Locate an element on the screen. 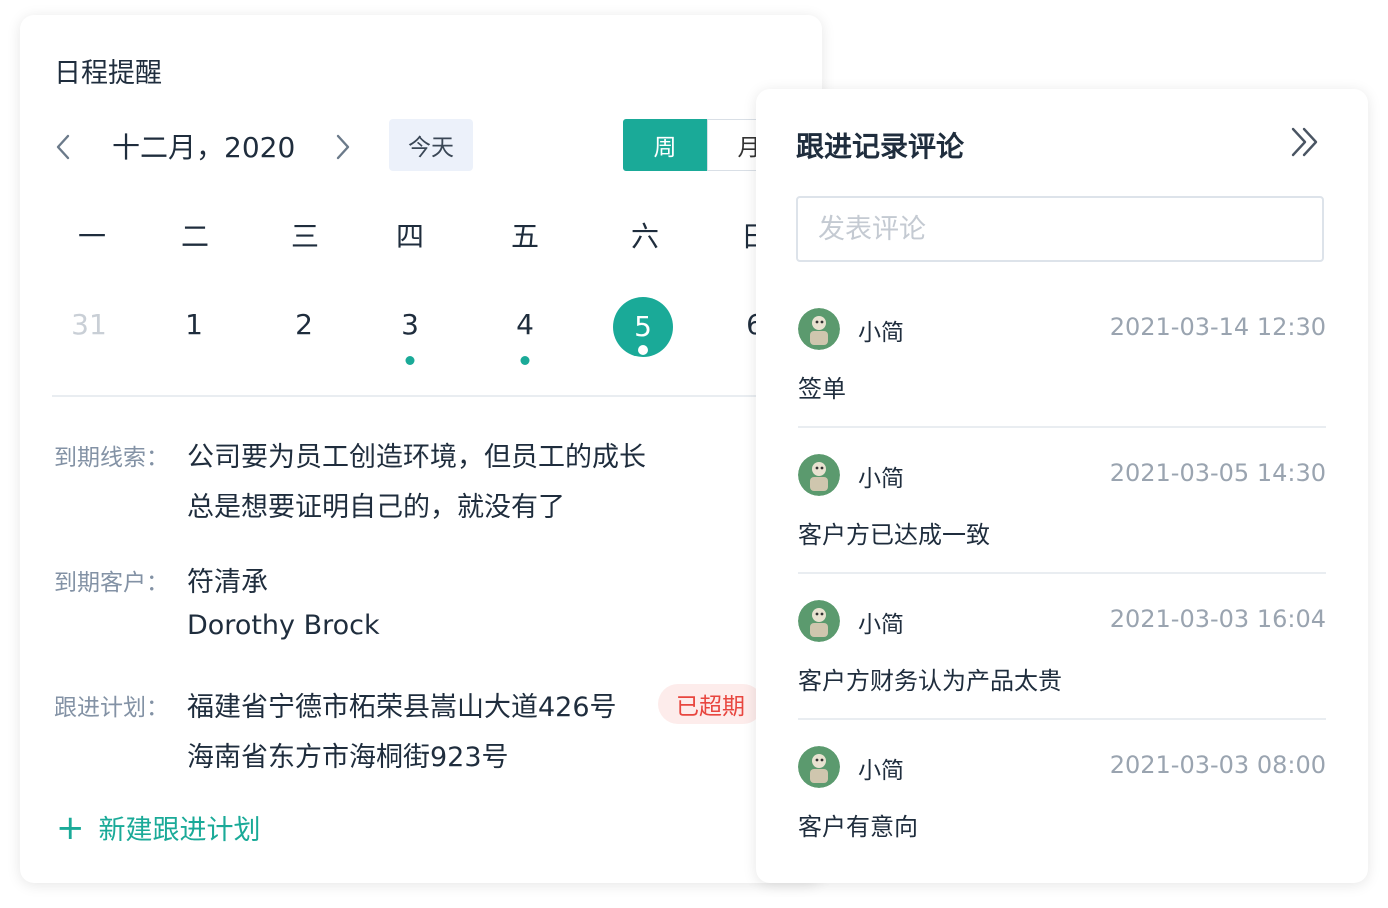 The image size is (1388, 908). next-month-icon is located at coordinates (342, 147).